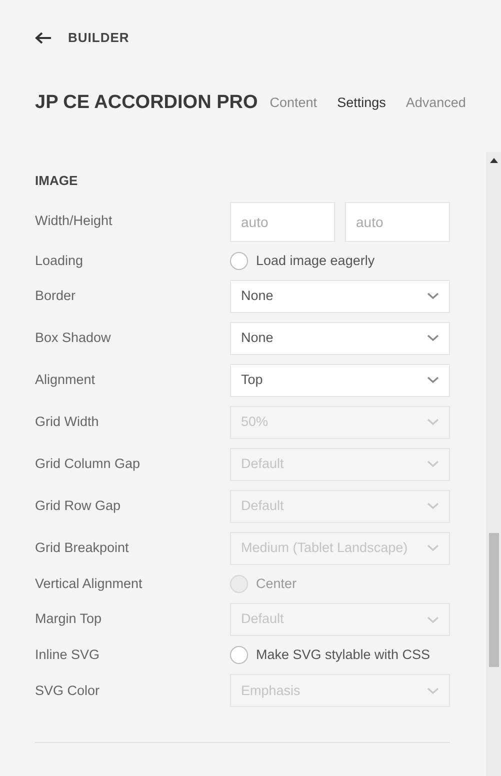 This screenshot has height=776, width=501. I want to click on field-label: Width/Height, so click(74, 221).